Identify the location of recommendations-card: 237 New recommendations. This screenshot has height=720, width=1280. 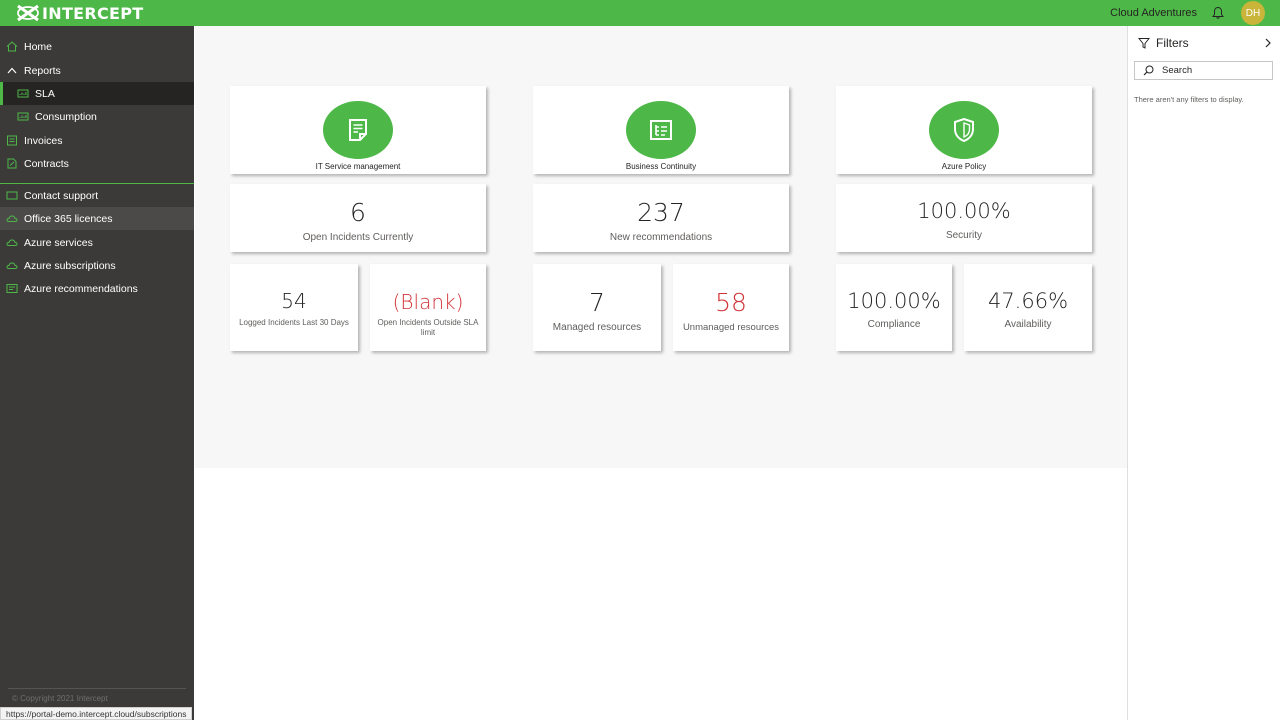
(661, 218).